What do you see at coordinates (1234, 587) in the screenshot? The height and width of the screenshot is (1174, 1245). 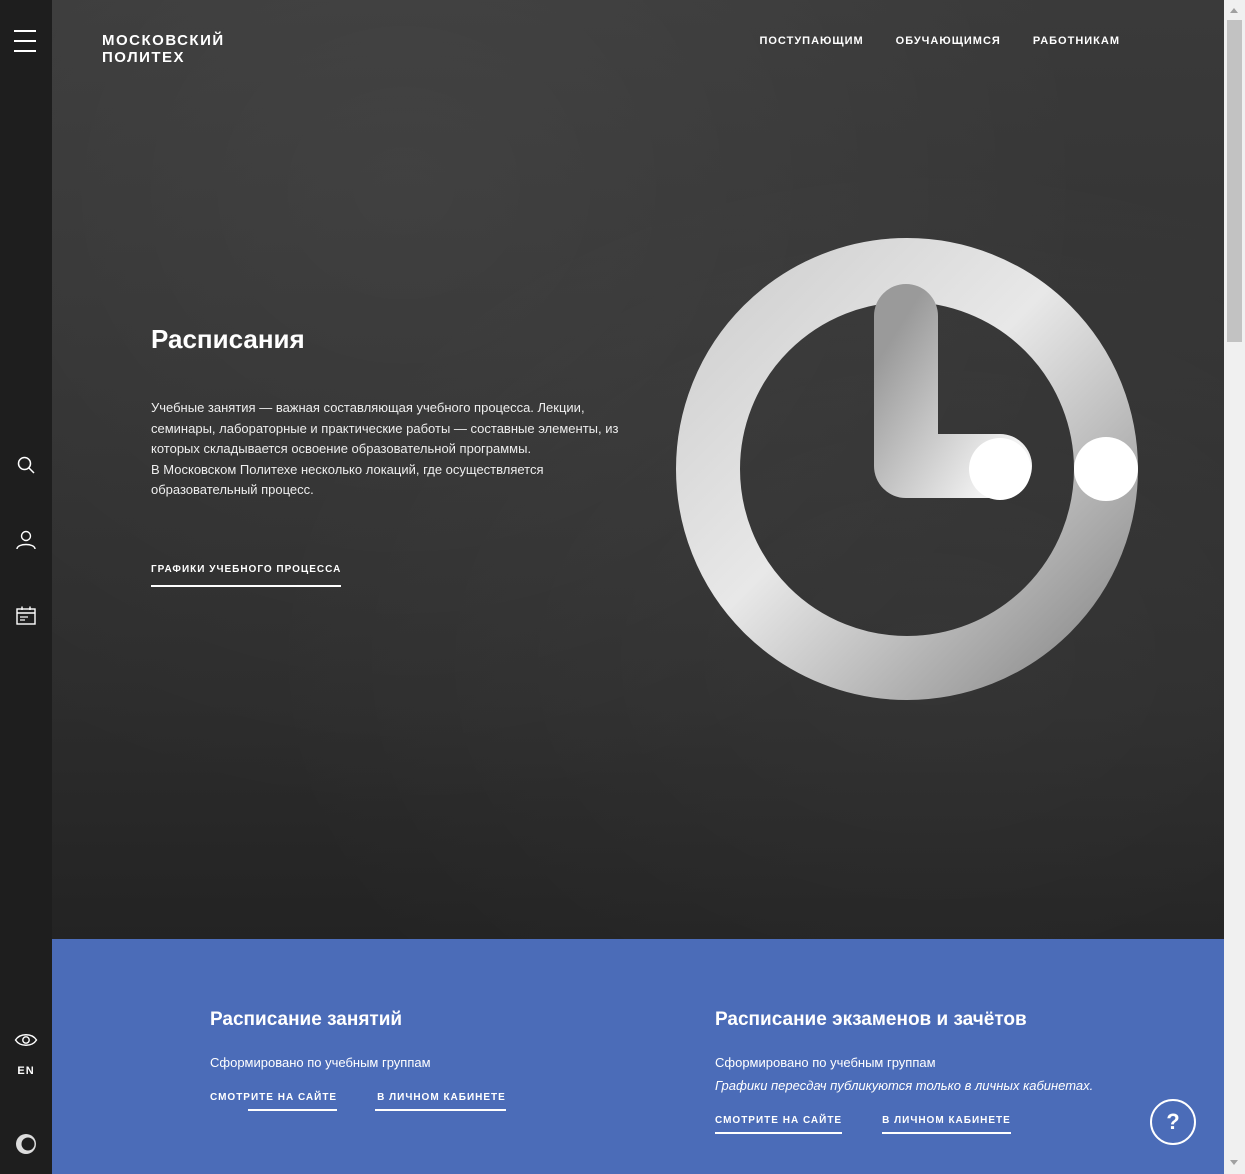 I see `page-scrollbar` at bounding box center [1234, 587].